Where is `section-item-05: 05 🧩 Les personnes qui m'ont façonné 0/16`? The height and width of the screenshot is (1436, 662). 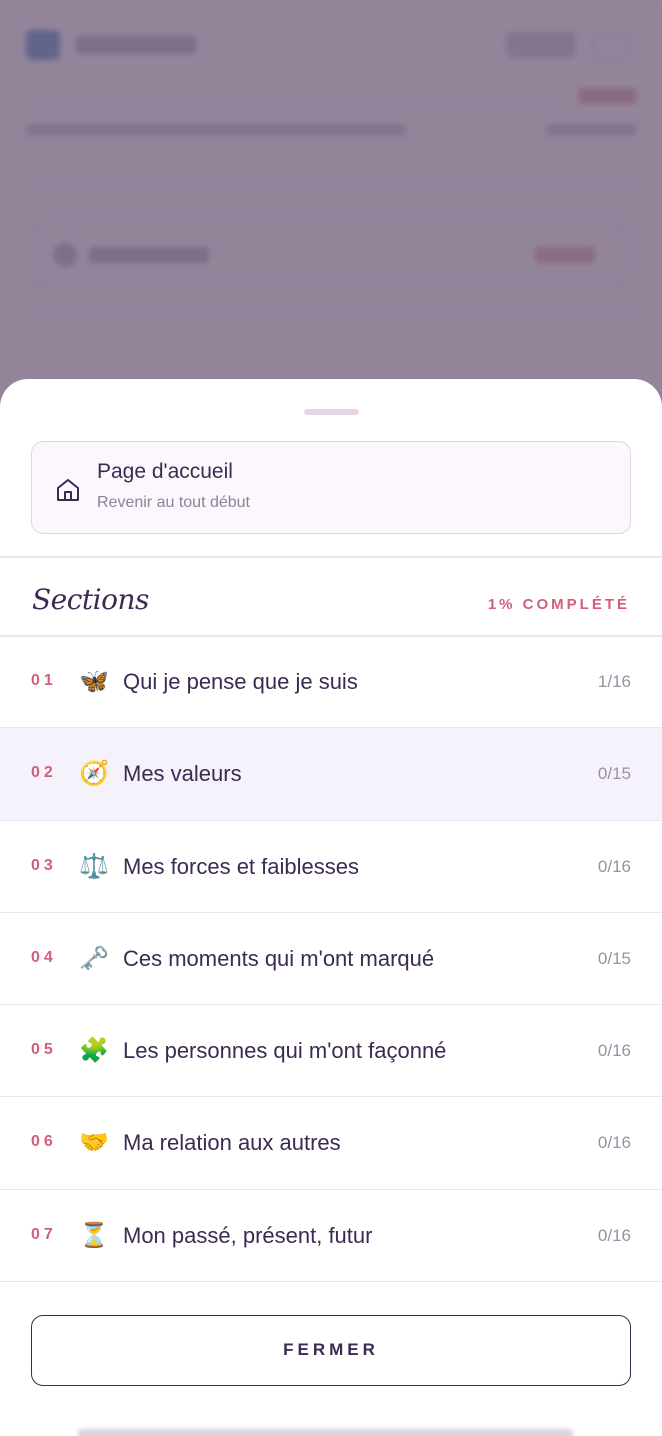 section-item-05: 05 🧩 Les personnes qui m'ont façonné 0/16 is located at coordinates (331, 1051).